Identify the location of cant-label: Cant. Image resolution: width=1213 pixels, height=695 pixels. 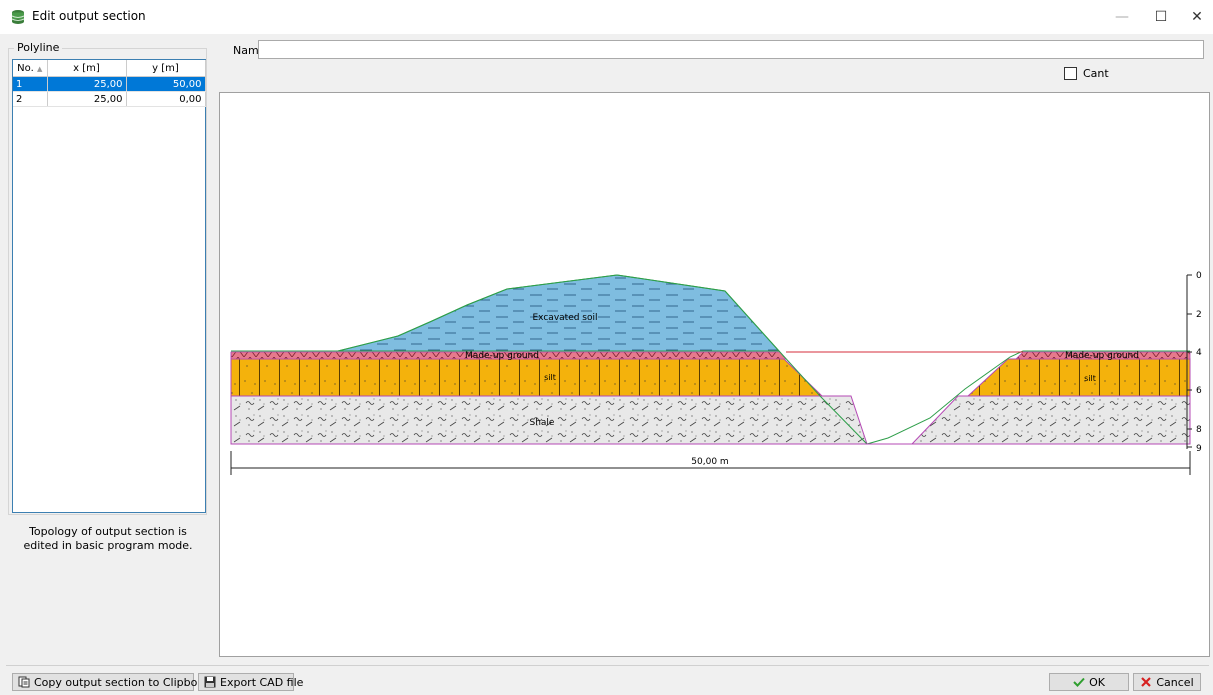
(1096, 73).